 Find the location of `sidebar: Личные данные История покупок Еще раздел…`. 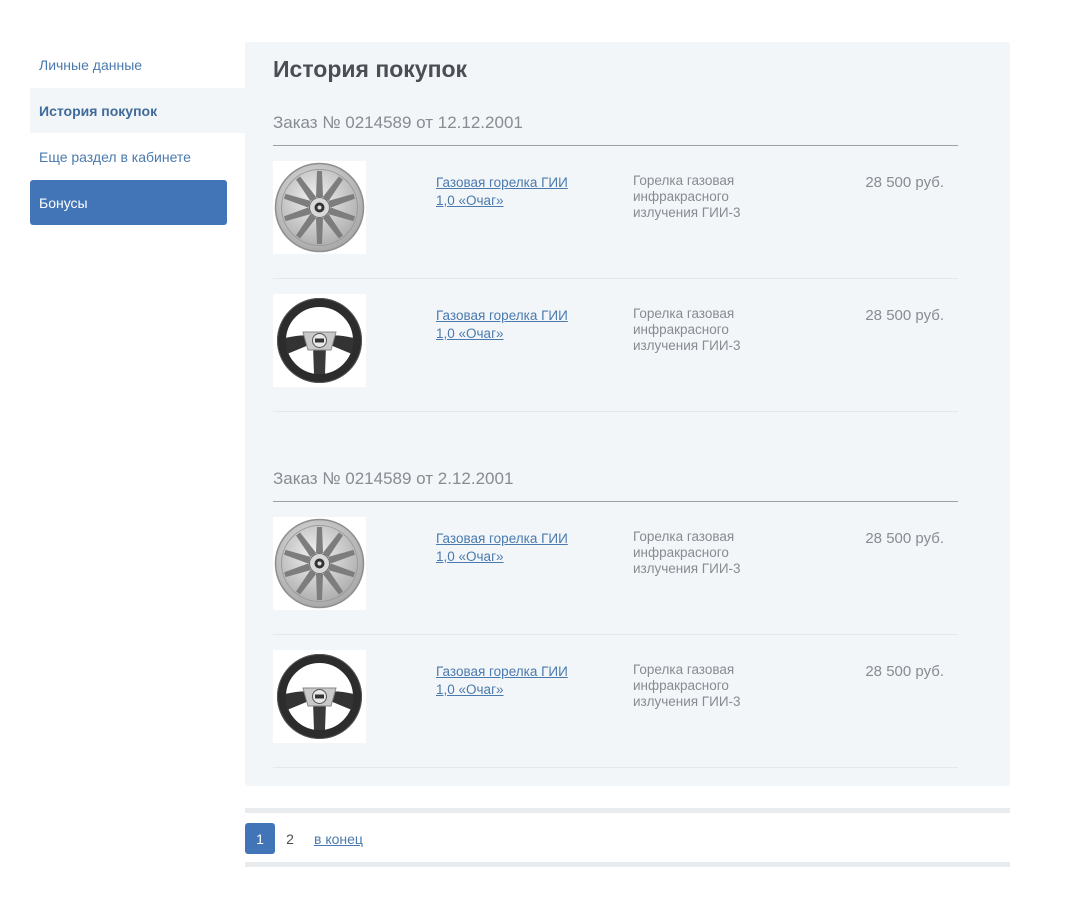

sidebar: Личные данные История покупок Еще раздел… is located at coordinates (137, 134).